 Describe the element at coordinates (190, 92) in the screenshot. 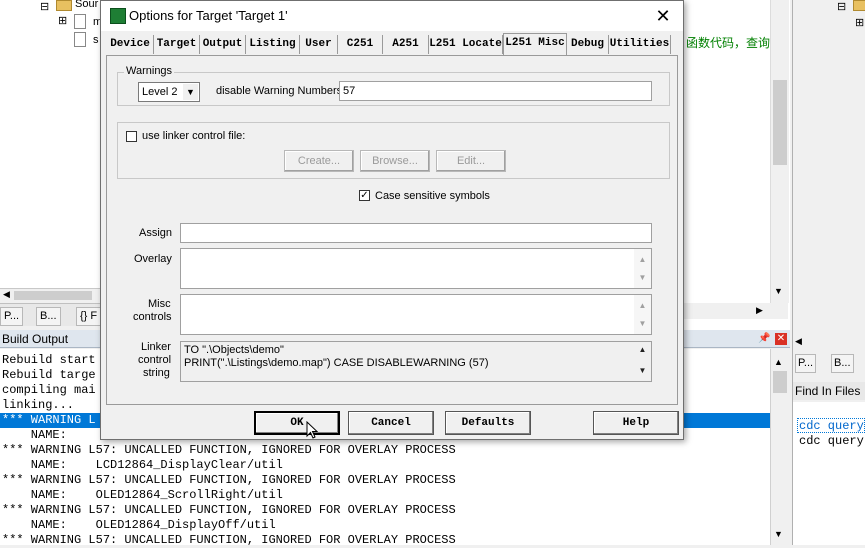

I see `chevron-down-icon: ▼` at that location.